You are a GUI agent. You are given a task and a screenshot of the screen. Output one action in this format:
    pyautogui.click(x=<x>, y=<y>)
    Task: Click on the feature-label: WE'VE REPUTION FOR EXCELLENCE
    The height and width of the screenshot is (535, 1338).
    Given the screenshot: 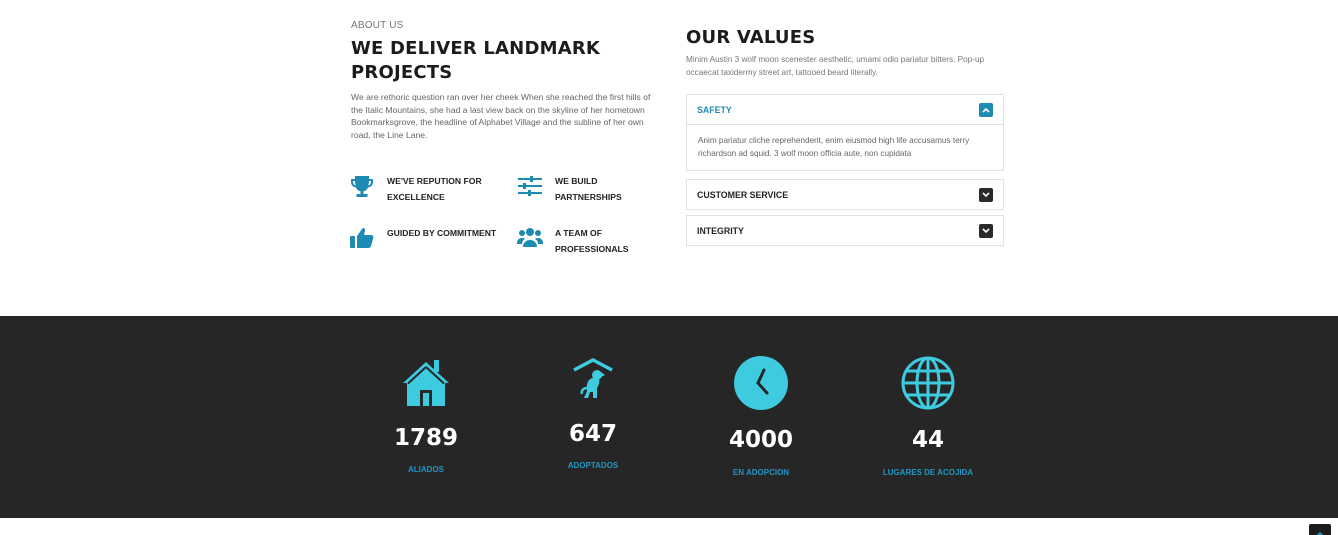 What is the action you would take?
    pyautogui.click(x=434, y=189)
    